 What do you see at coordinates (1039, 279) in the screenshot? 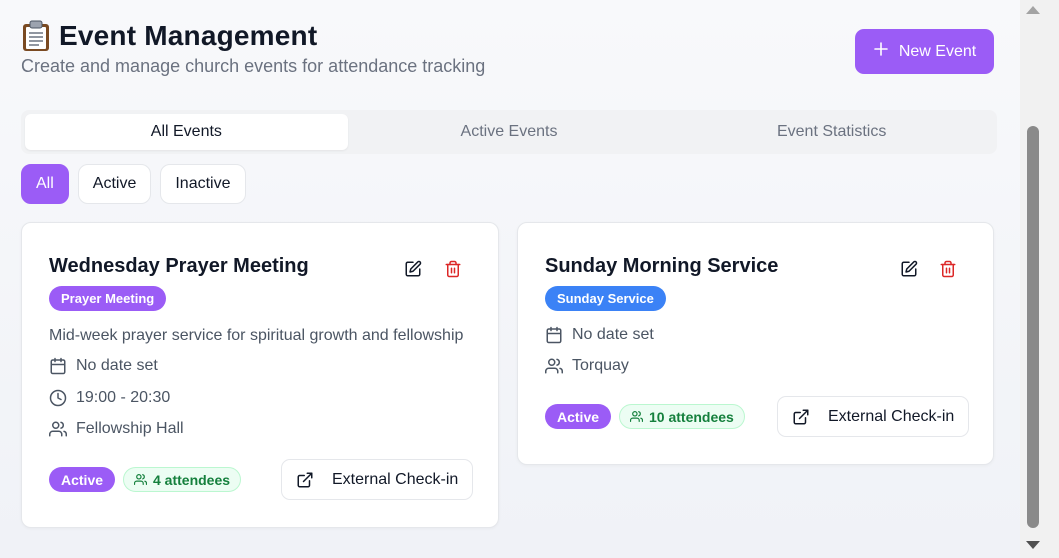
I see `scrollbar-track` at bounding box center [1039, 279].